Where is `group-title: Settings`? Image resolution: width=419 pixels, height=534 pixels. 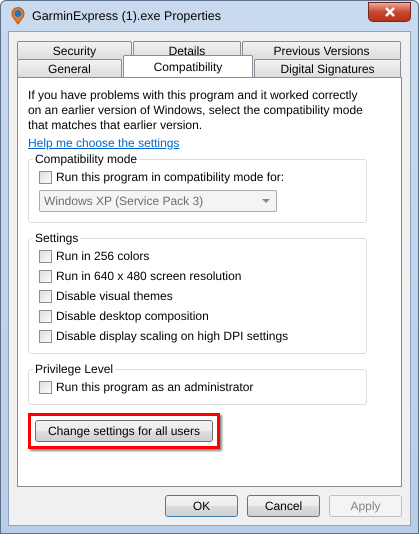 group-title: Settings is located at coordinates (57, 238).